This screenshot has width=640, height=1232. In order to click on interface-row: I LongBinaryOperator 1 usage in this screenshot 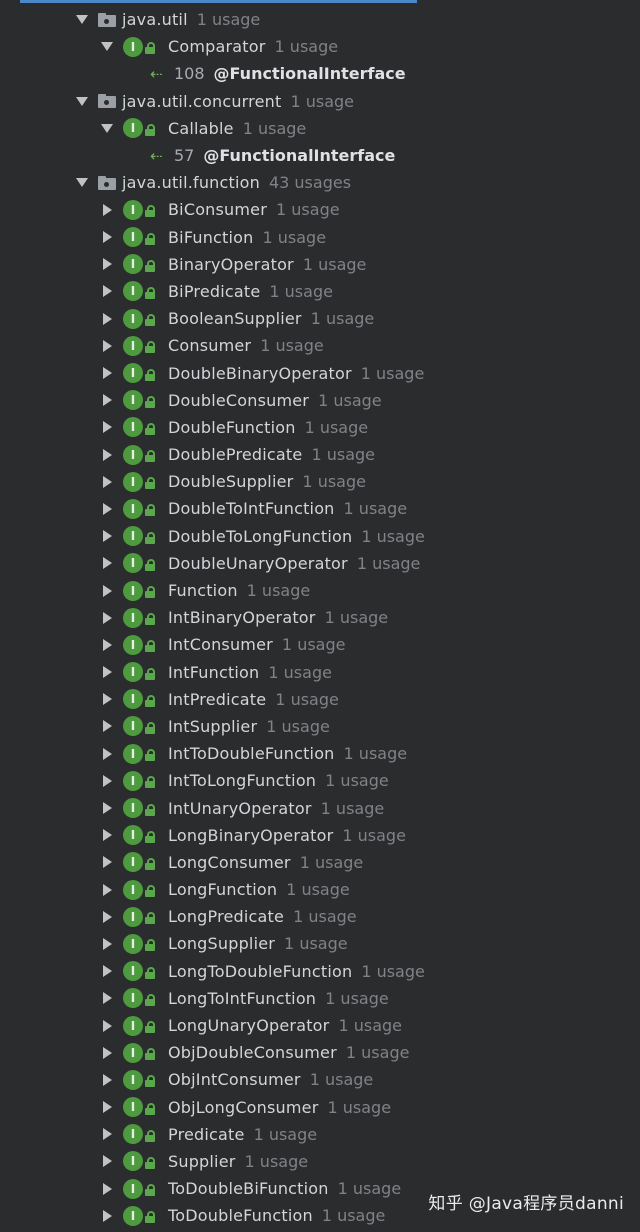, I will do `click(320, 835)`.